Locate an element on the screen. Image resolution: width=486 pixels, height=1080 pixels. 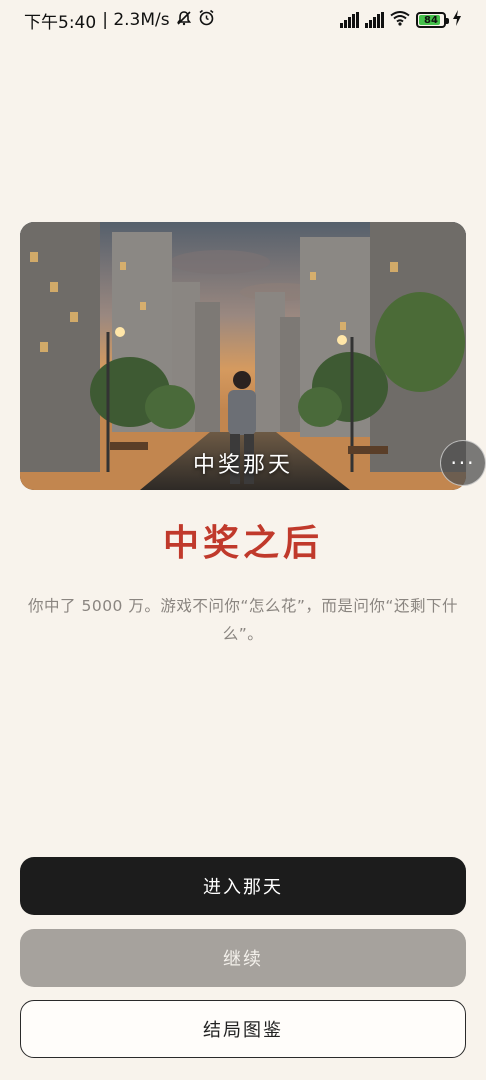
battery-icon: 84 is located at coordinates (432, 20).